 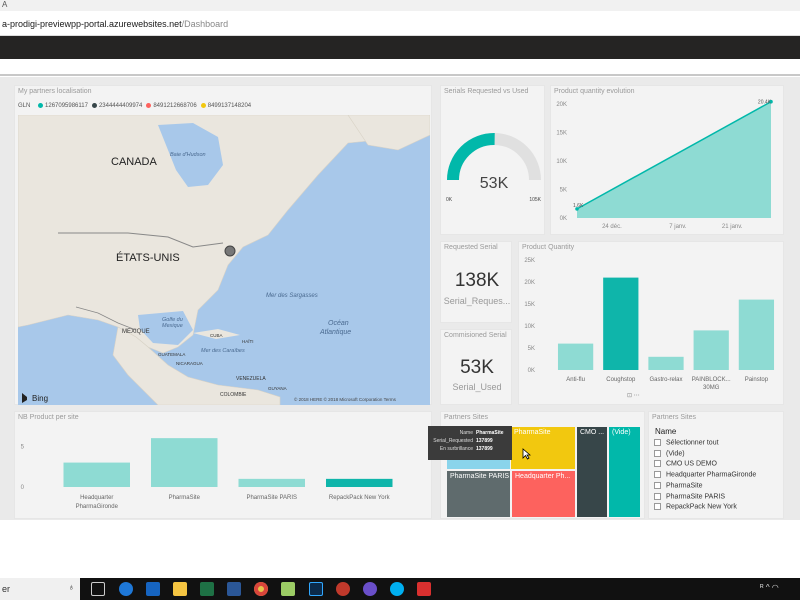 I want to click on blank-area, so click(x=400, y=549).